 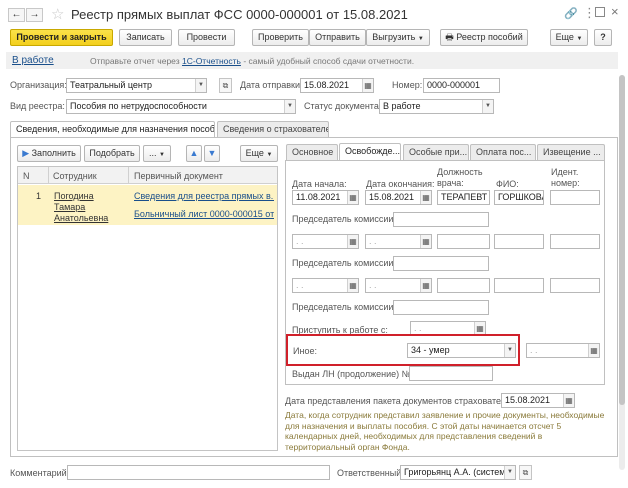 I want to click on release-3-id, so click(x=575, y=285).